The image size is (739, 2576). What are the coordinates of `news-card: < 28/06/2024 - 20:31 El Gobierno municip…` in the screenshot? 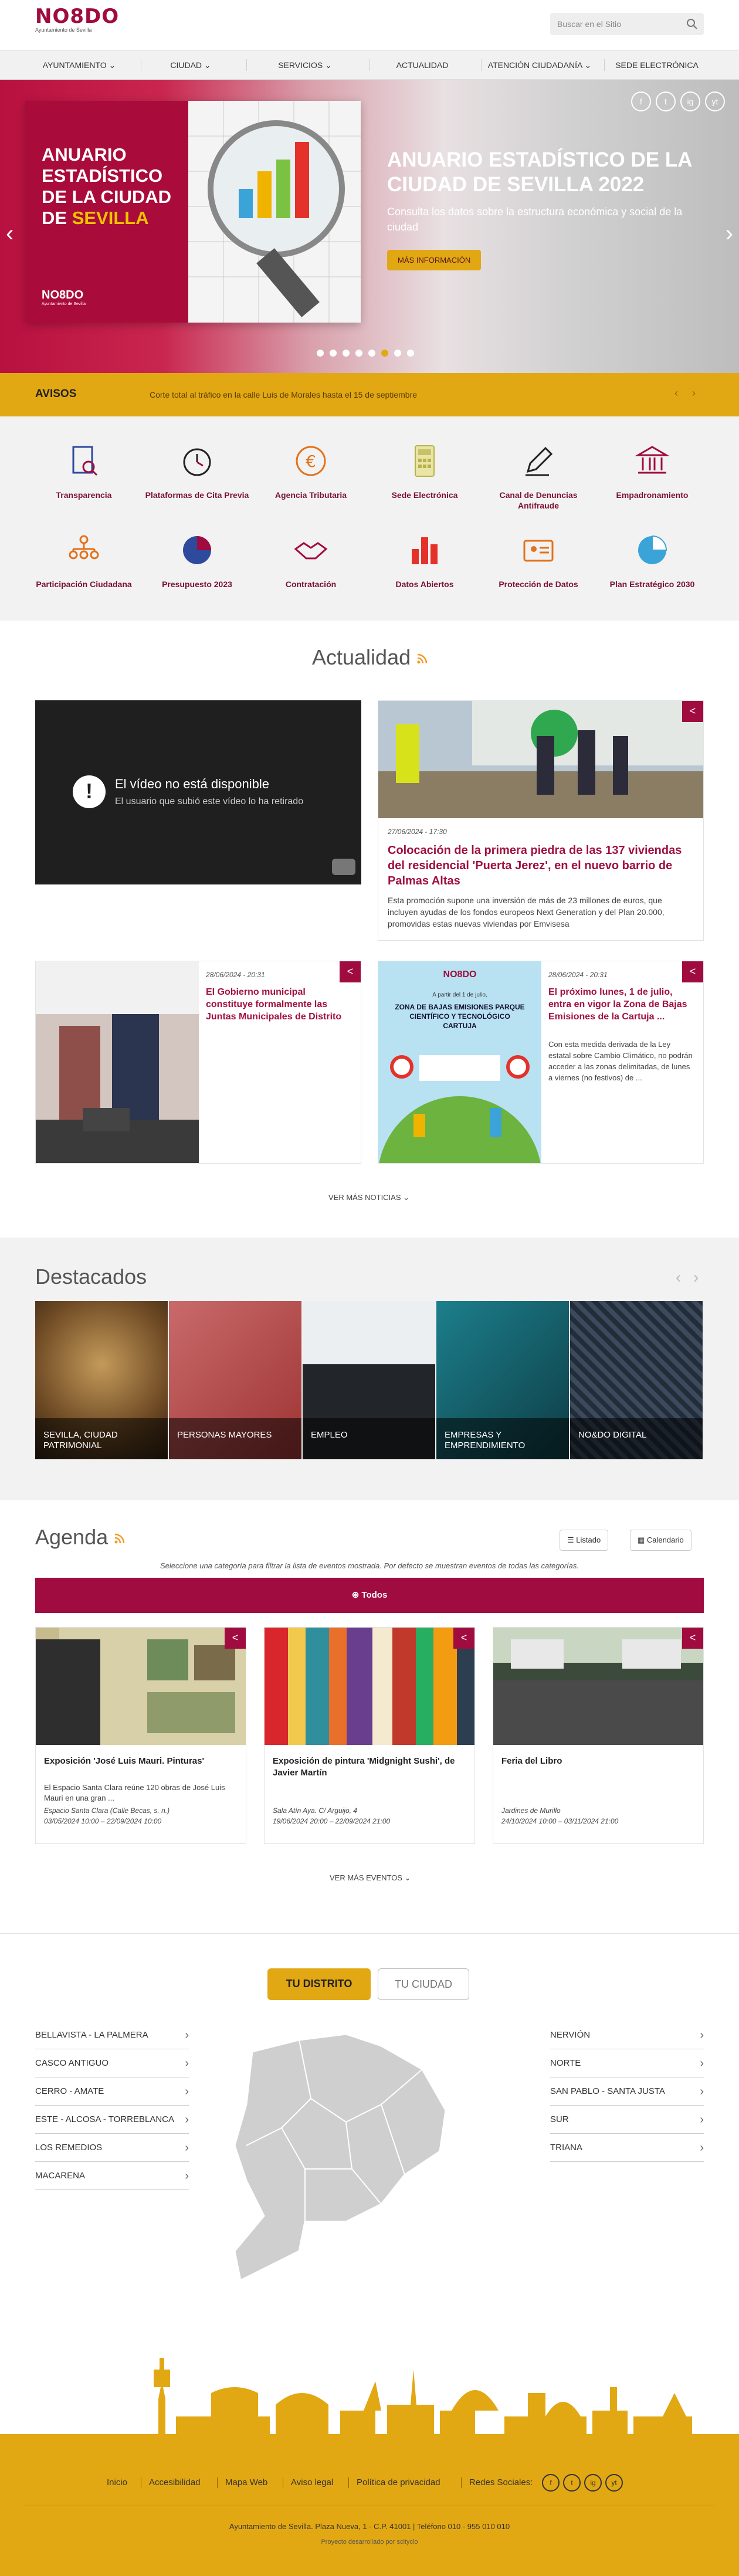 It's located at (198, 1062).